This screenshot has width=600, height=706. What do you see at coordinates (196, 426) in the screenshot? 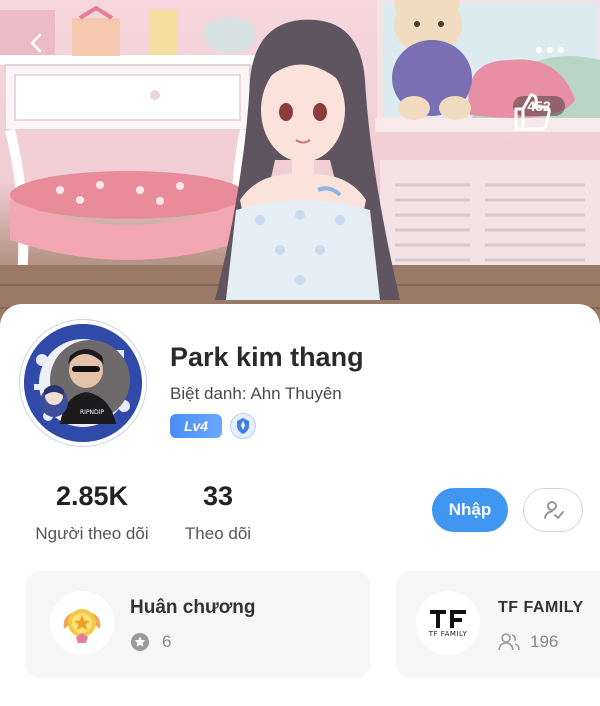
I see `level-badge: Lv4` at bounding box center [196, 426].